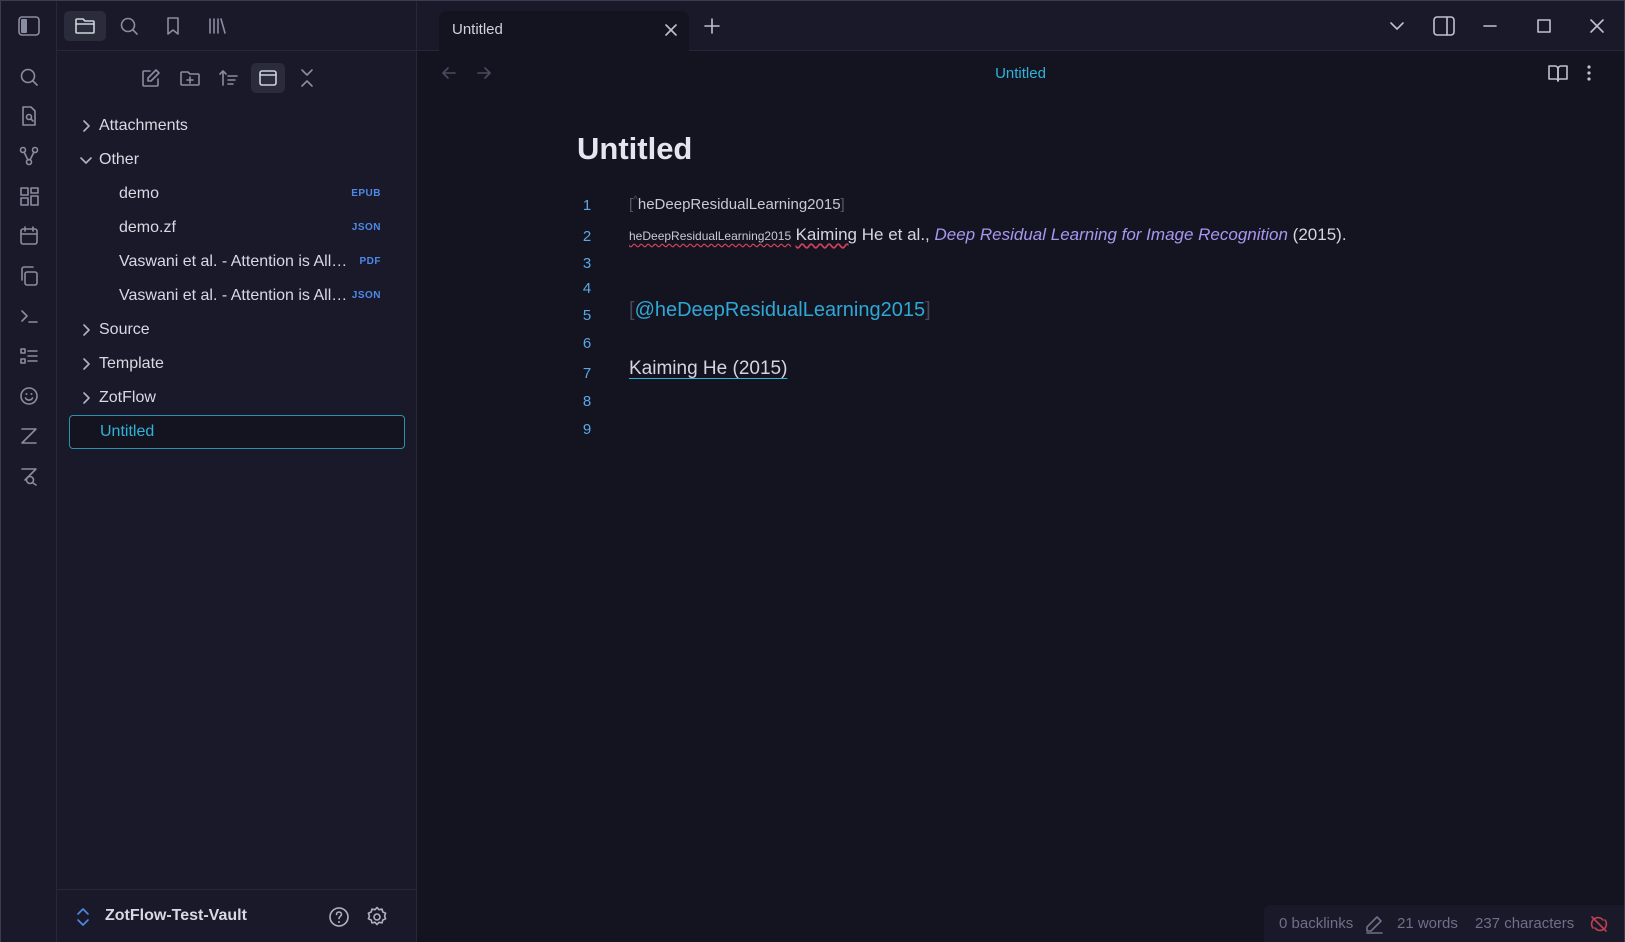 The image size is (1625, 942). Describe the element at coordinates (1027, 288) in the screenshot. I see `editor-line: 4` at that location.